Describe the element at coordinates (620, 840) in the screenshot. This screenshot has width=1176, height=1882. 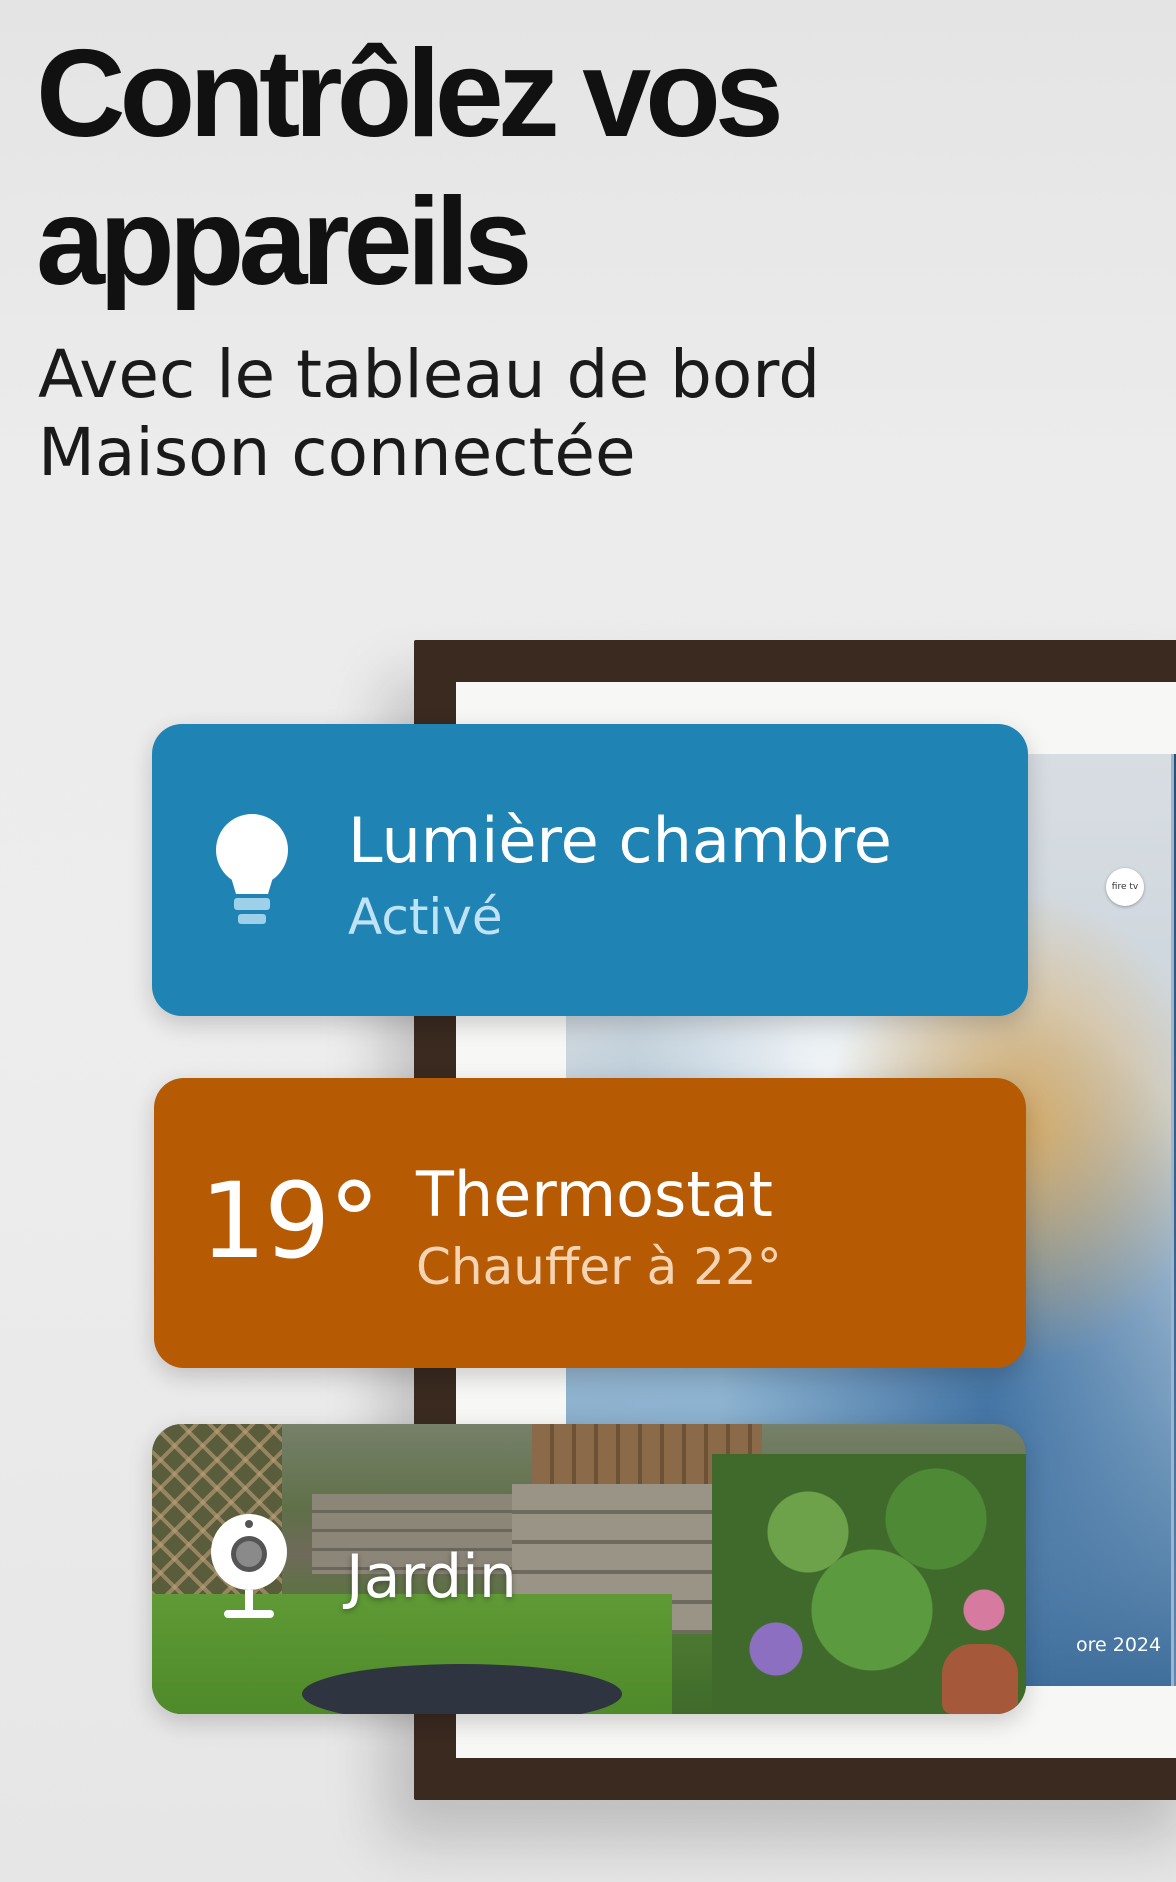
I see `light-card-title: Lumière chambre` at that location.